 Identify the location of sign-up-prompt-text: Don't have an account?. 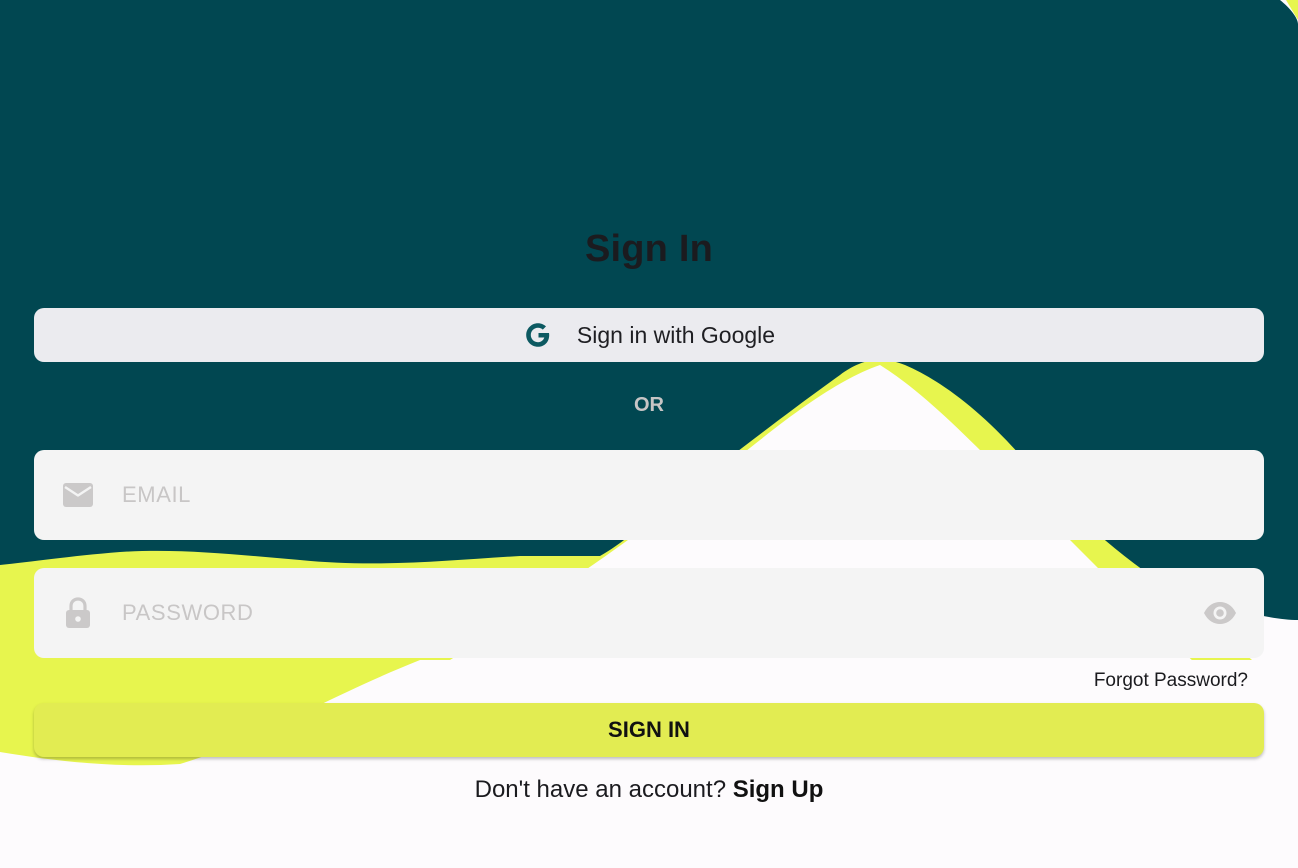
(600, 789).